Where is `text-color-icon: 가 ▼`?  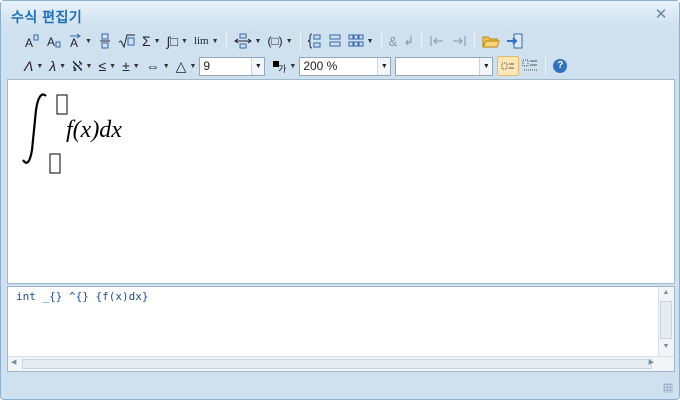 text-color-icon: 가 ▼ is located at coordinates (284, 66).